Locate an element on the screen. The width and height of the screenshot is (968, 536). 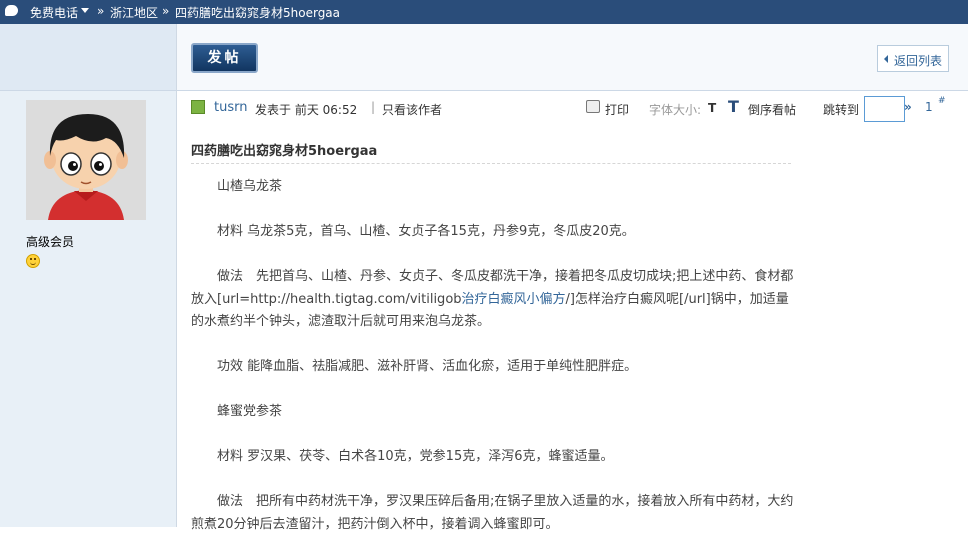
content-paragraph: 材料 罗汉果、茯苓、白术各10克，党参15克，泽泻6克，蜂蜜适量。 is located at coordinates (415, 456).